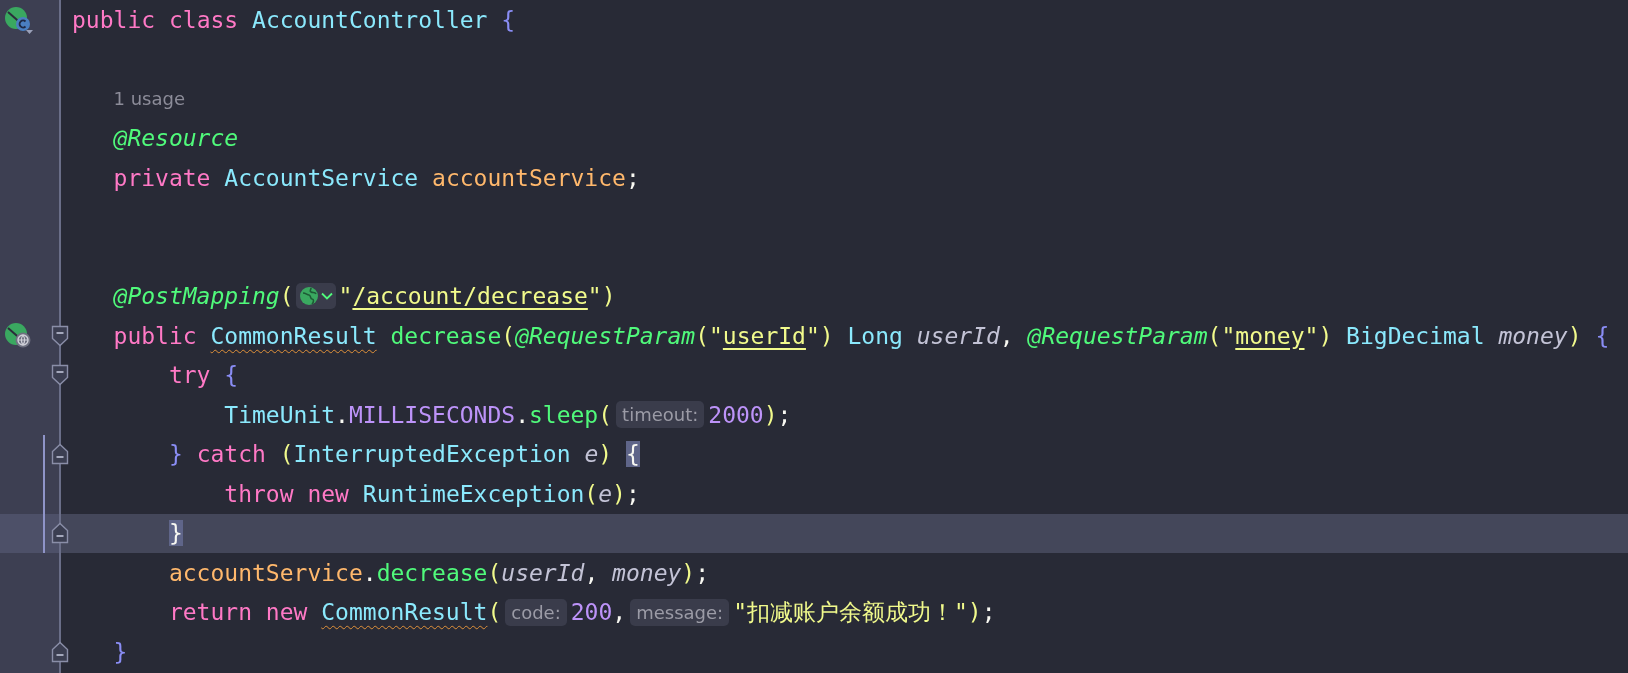  Describe the element at coordinates (536, 612) in the screenshot. I see `parameter-hint: code:` at that location.